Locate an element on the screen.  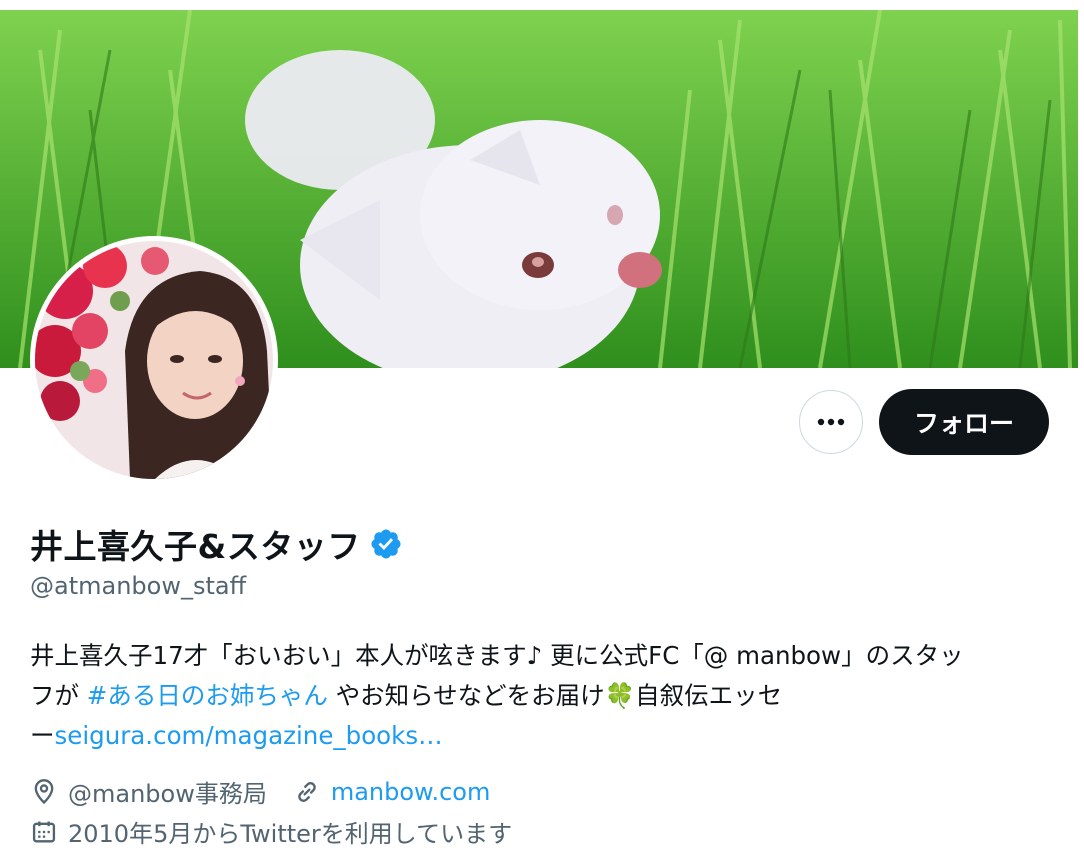
avatar-image is located at coordinates (154, 360).